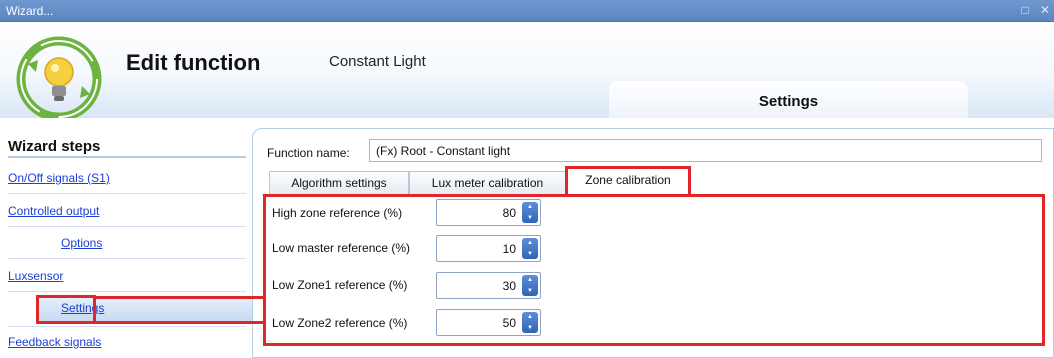  Describe the element at coordinates (35, 280) in the screenshot. I see `sidebar-item-luxsensor: Luxsensor` at that location.